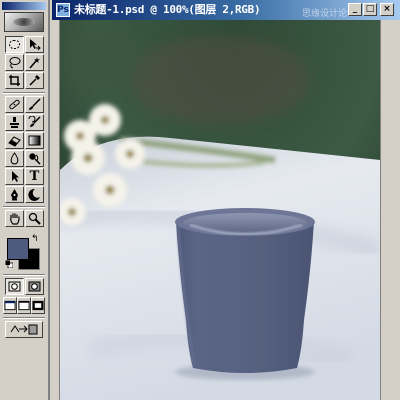 The image size is (400, 400). I want to click on marquee-tool-button, so click(14, 44).